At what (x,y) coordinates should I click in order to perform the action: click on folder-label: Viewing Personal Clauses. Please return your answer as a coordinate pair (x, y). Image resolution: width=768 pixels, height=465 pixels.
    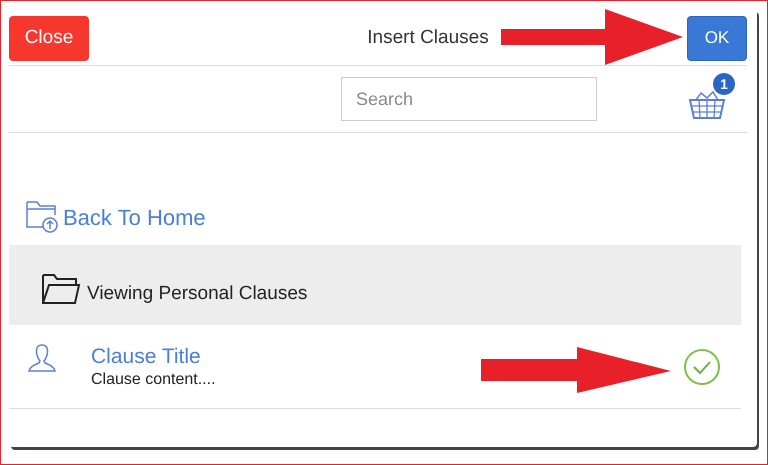
    Looking at the image, I should click on (197, 294).